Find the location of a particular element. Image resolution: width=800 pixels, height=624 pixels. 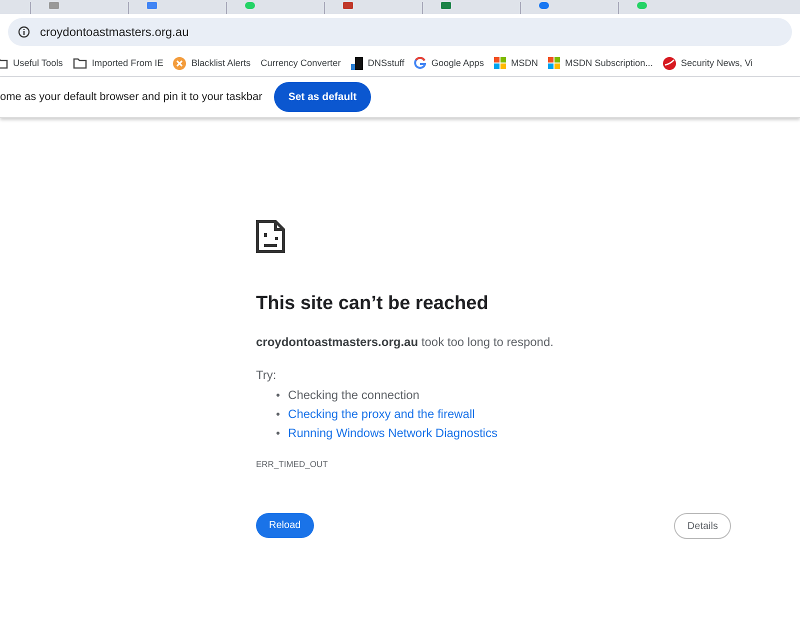

set-default-button: Set as default is located at coordinates (322, 97).